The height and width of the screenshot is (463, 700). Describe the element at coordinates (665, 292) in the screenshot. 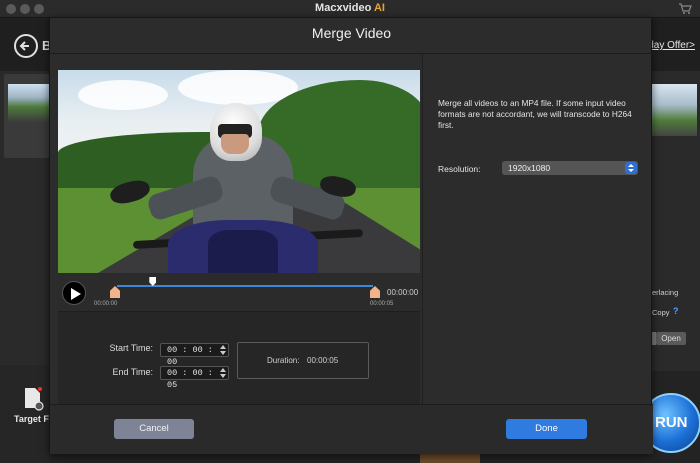

I see `deinterlacing-label: erlacing` at that location.